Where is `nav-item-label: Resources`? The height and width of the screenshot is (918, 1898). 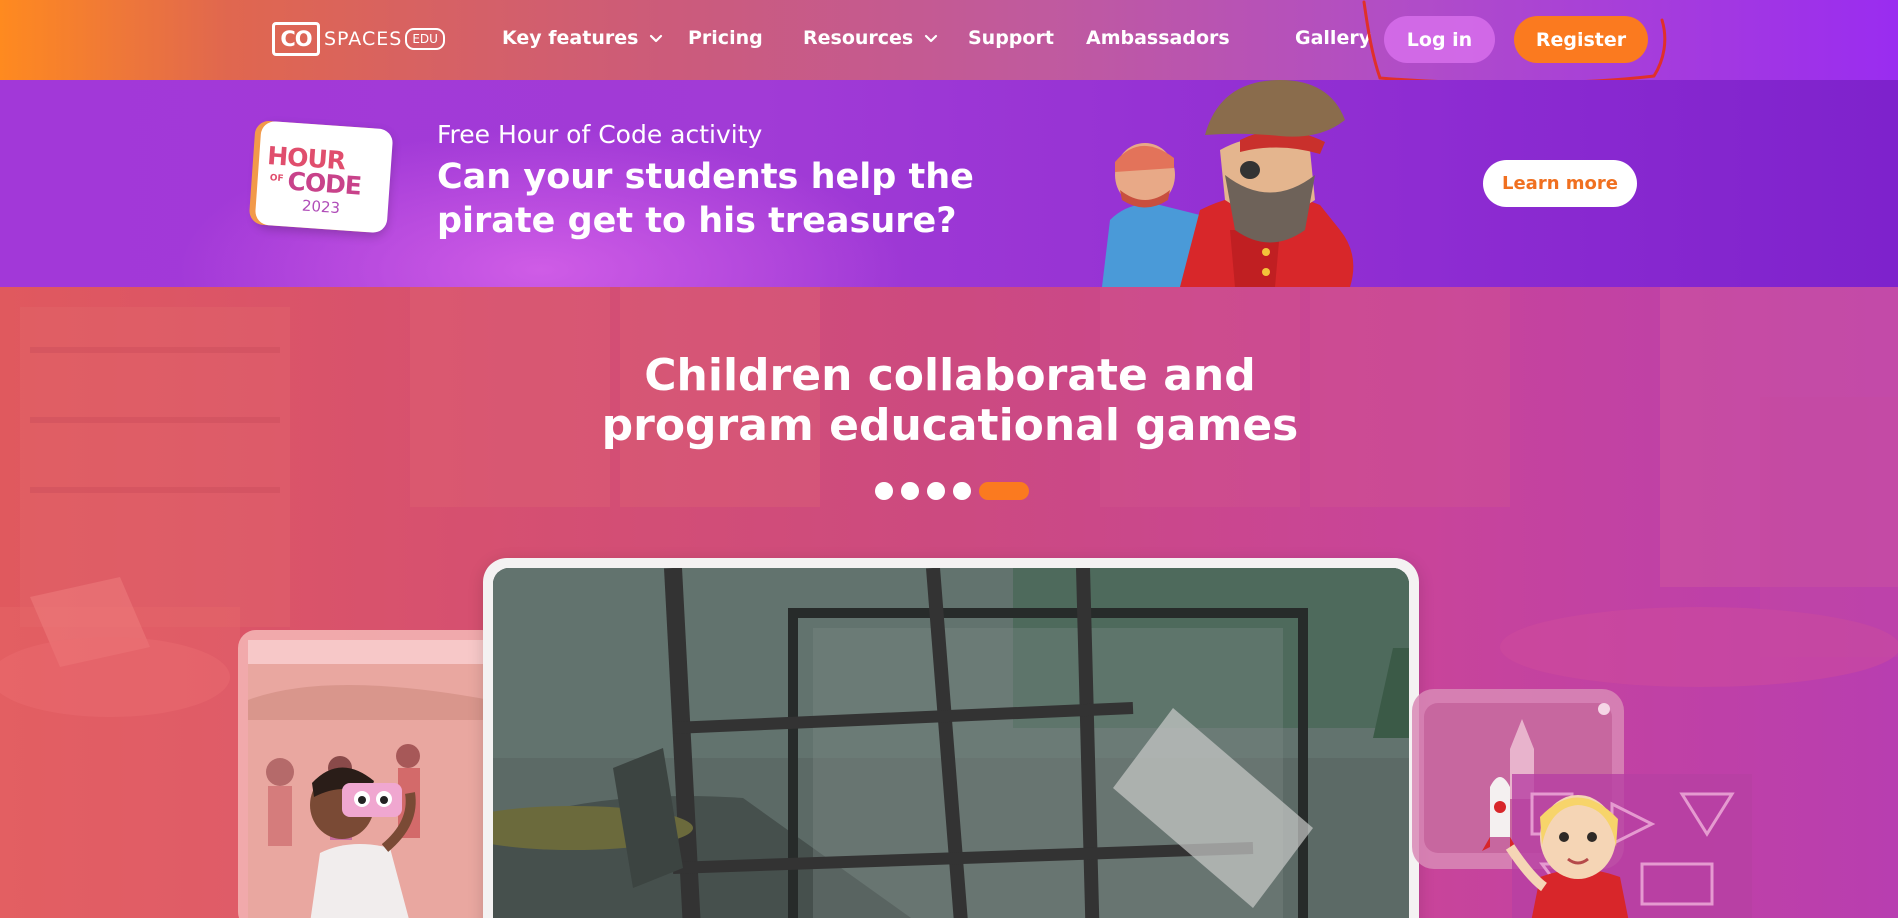
nav-item-label: Resources is located at coordinates (858, 38).